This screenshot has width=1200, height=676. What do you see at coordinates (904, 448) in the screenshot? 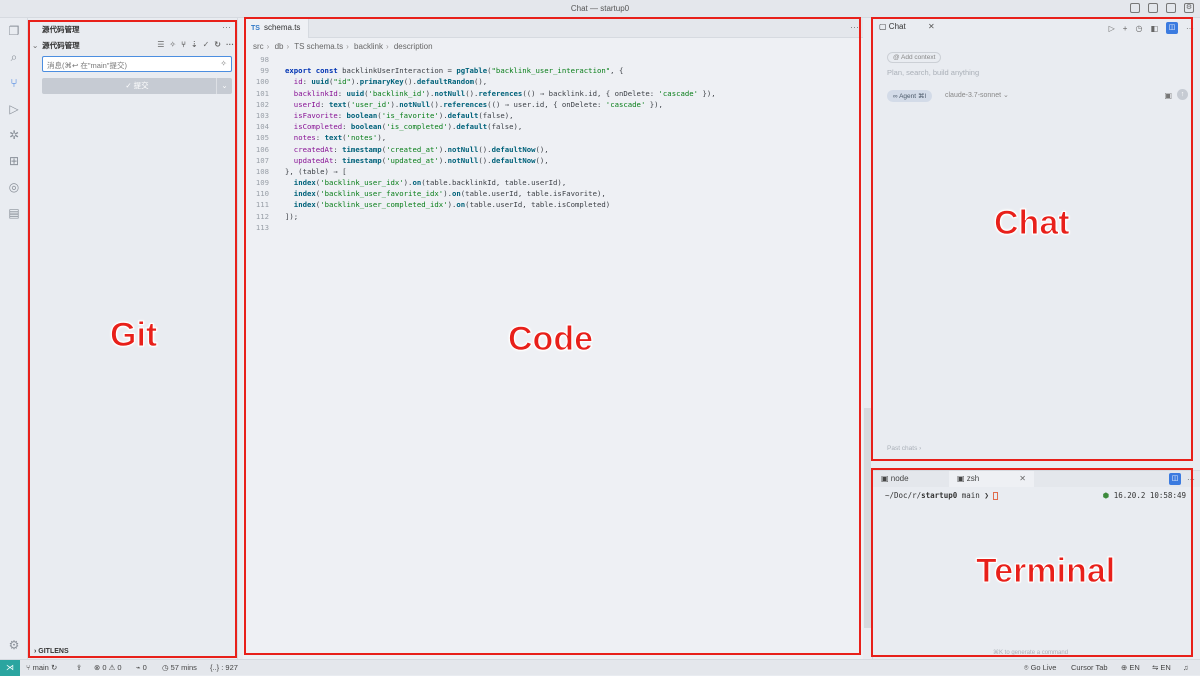
I see `past-chats-link: Past chats ›` at bounding box center [904, 448].